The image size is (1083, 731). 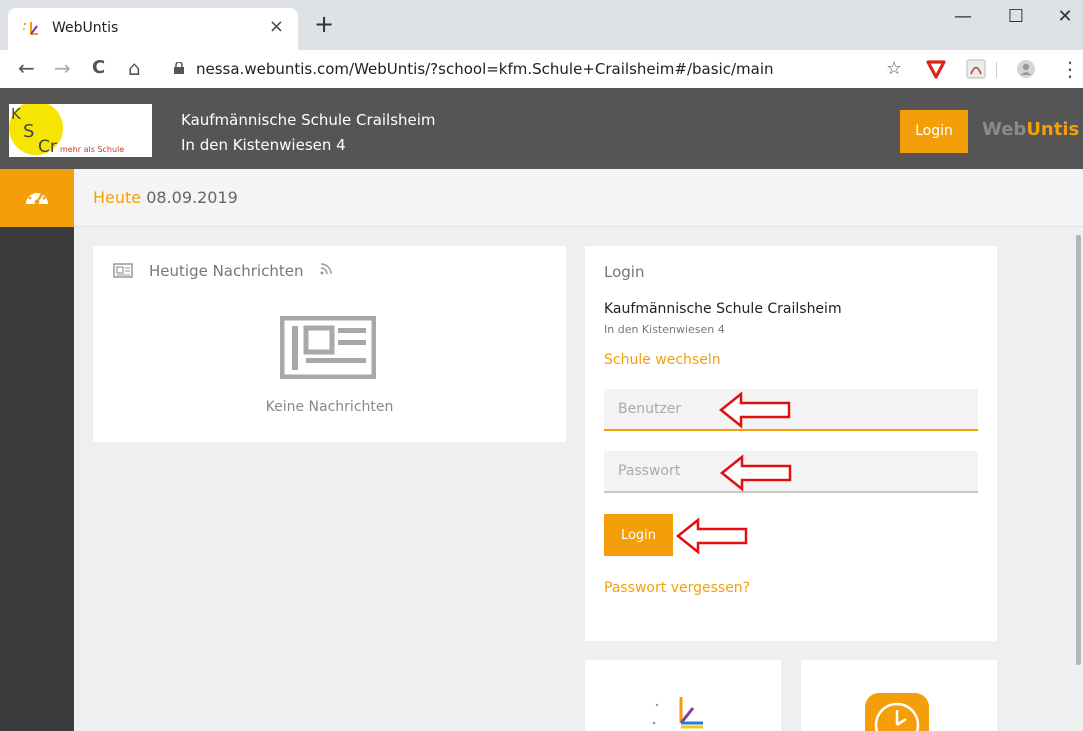 What do you see at coordinates (308, 120) in the screenshot?
I see `header-school-name: Kaufmännische Schule Crailsheim` at bounding box center [308, 120].